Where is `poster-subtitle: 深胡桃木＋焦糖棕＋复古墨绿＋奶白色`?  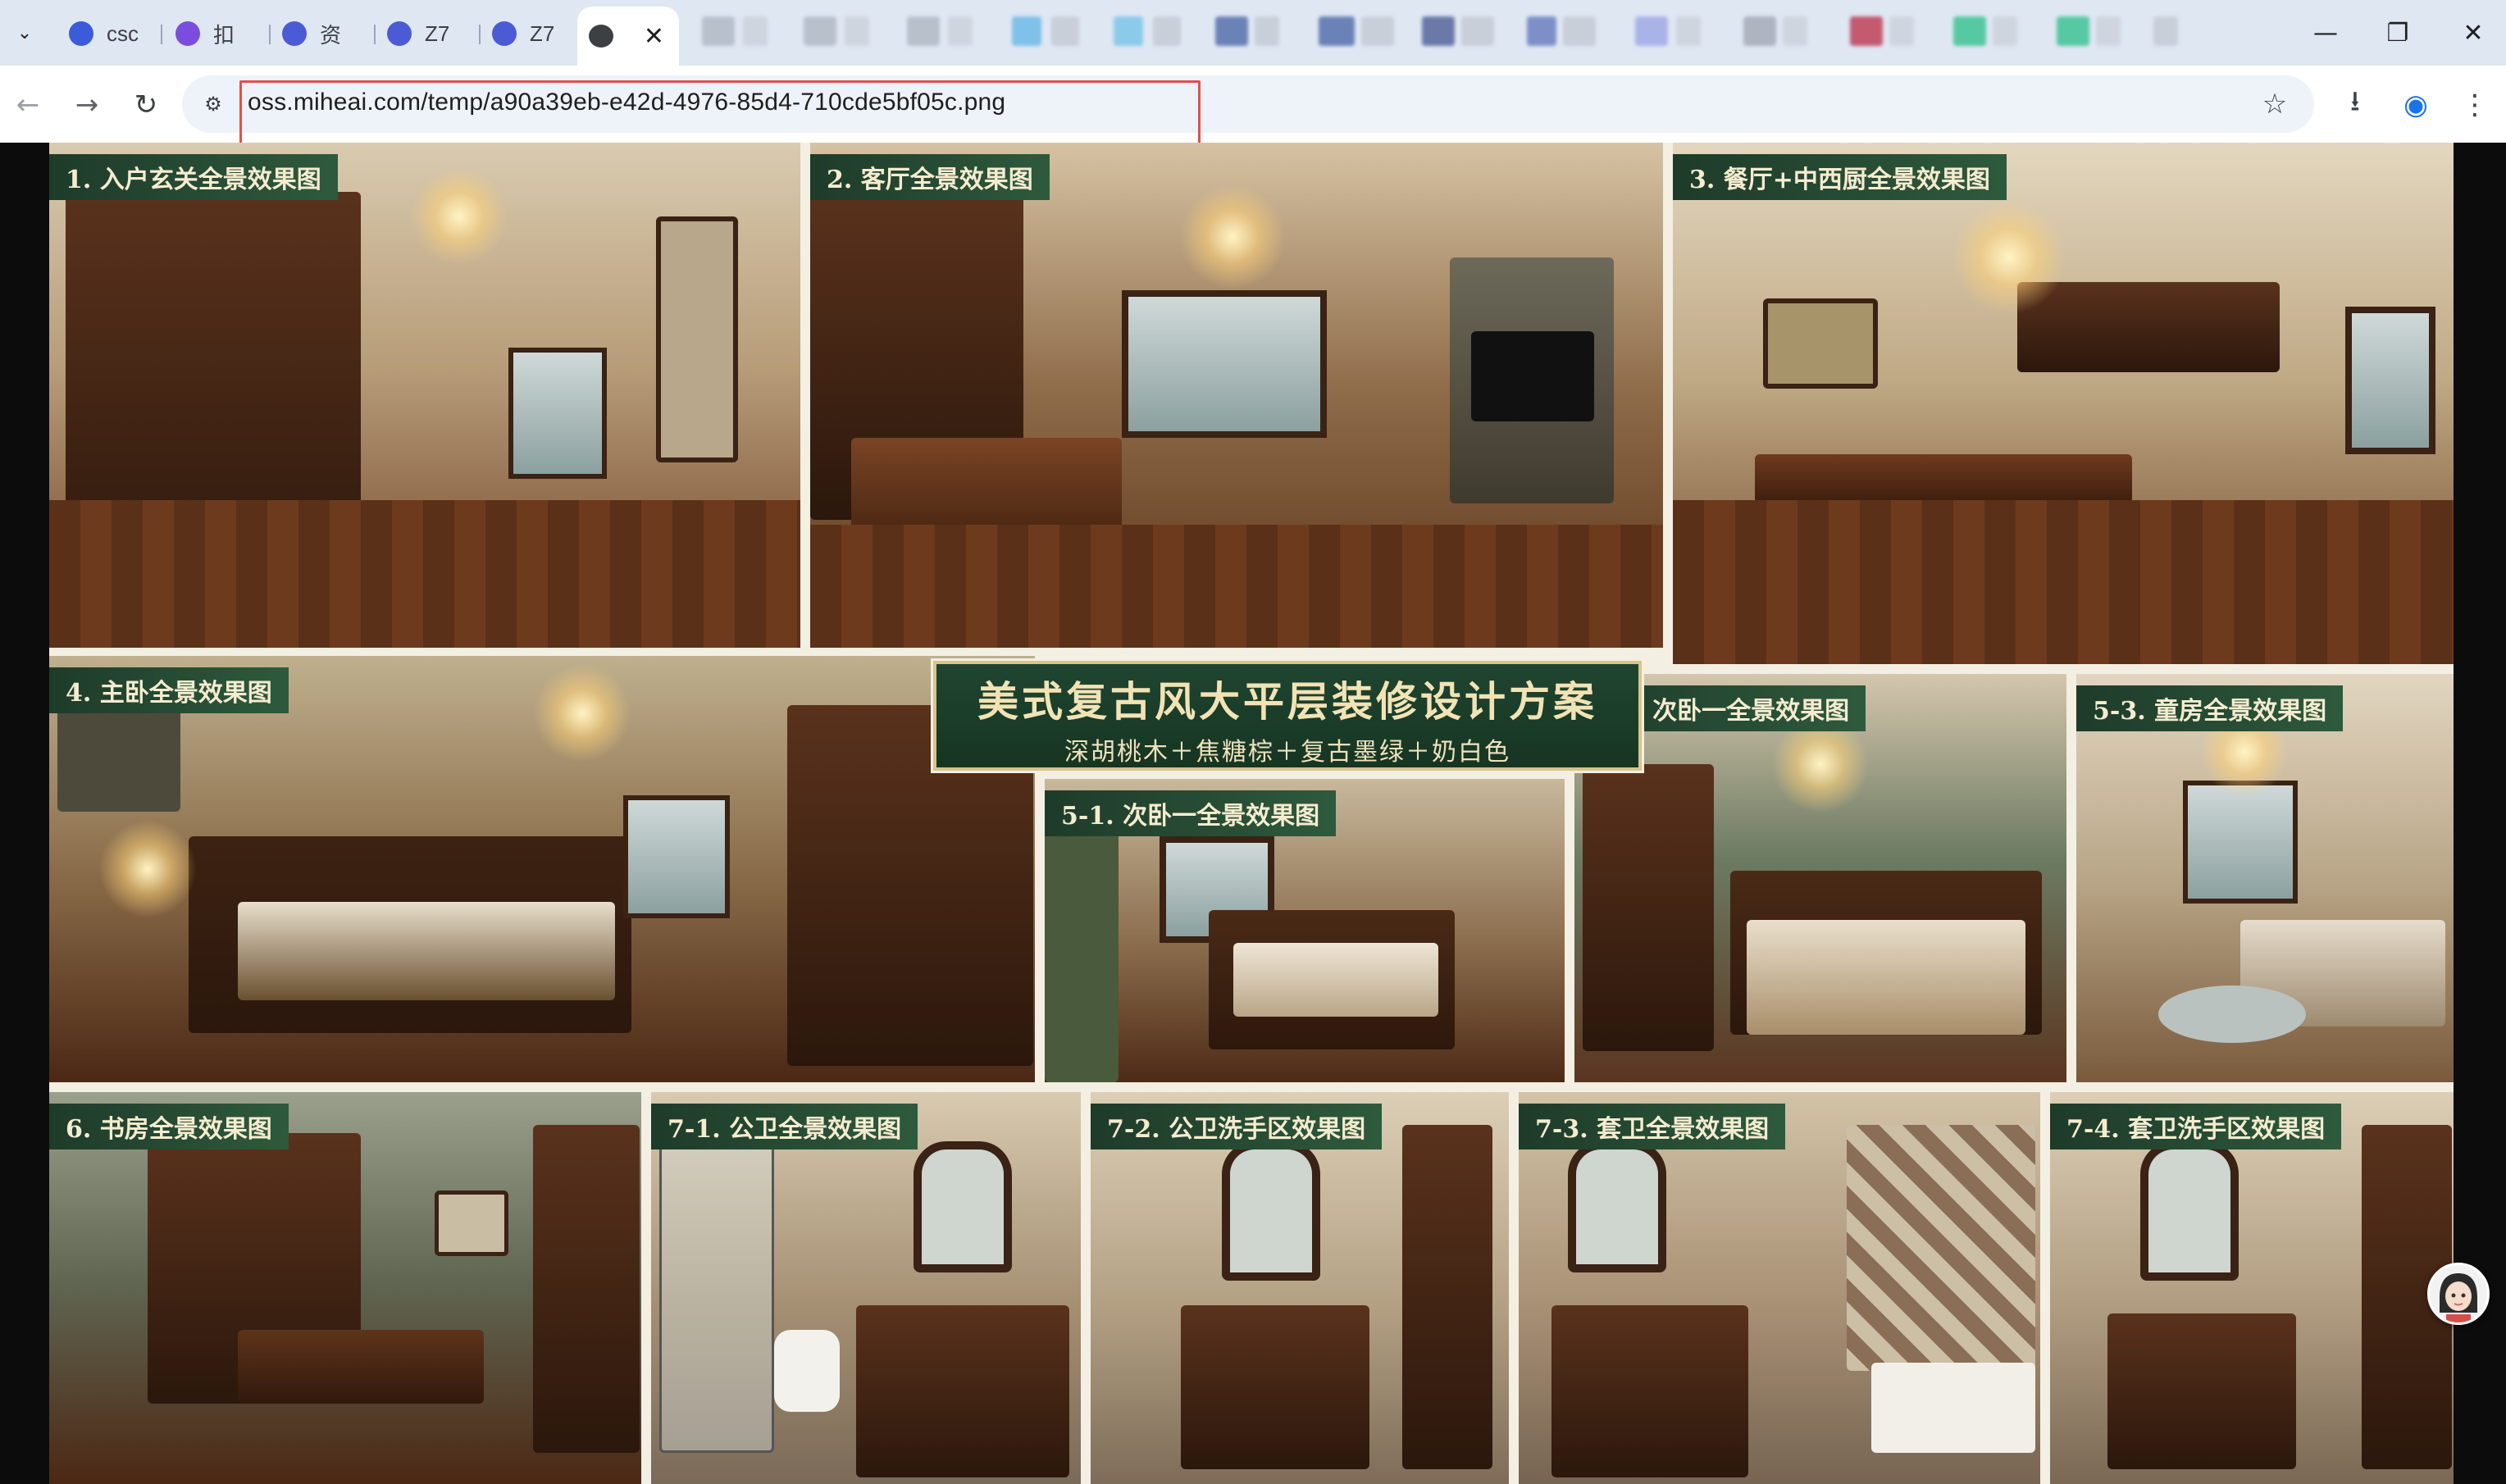 poster-subtitle: 深胡桃木＋焦糖棕＋复古墨绿＋奶白色 is located at coordinates (1287, 752).